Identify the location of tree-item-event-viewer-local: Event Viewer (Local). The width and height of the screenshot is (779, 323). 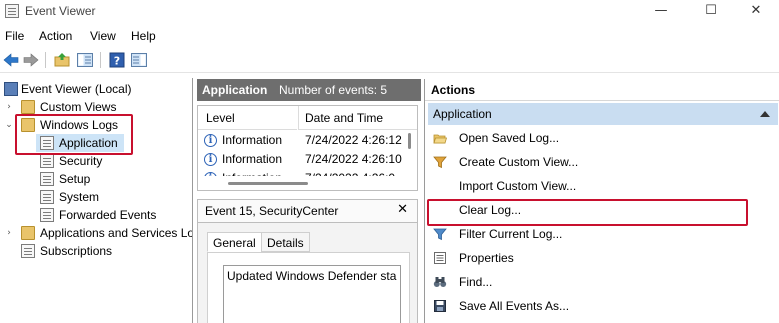
(96, 89).